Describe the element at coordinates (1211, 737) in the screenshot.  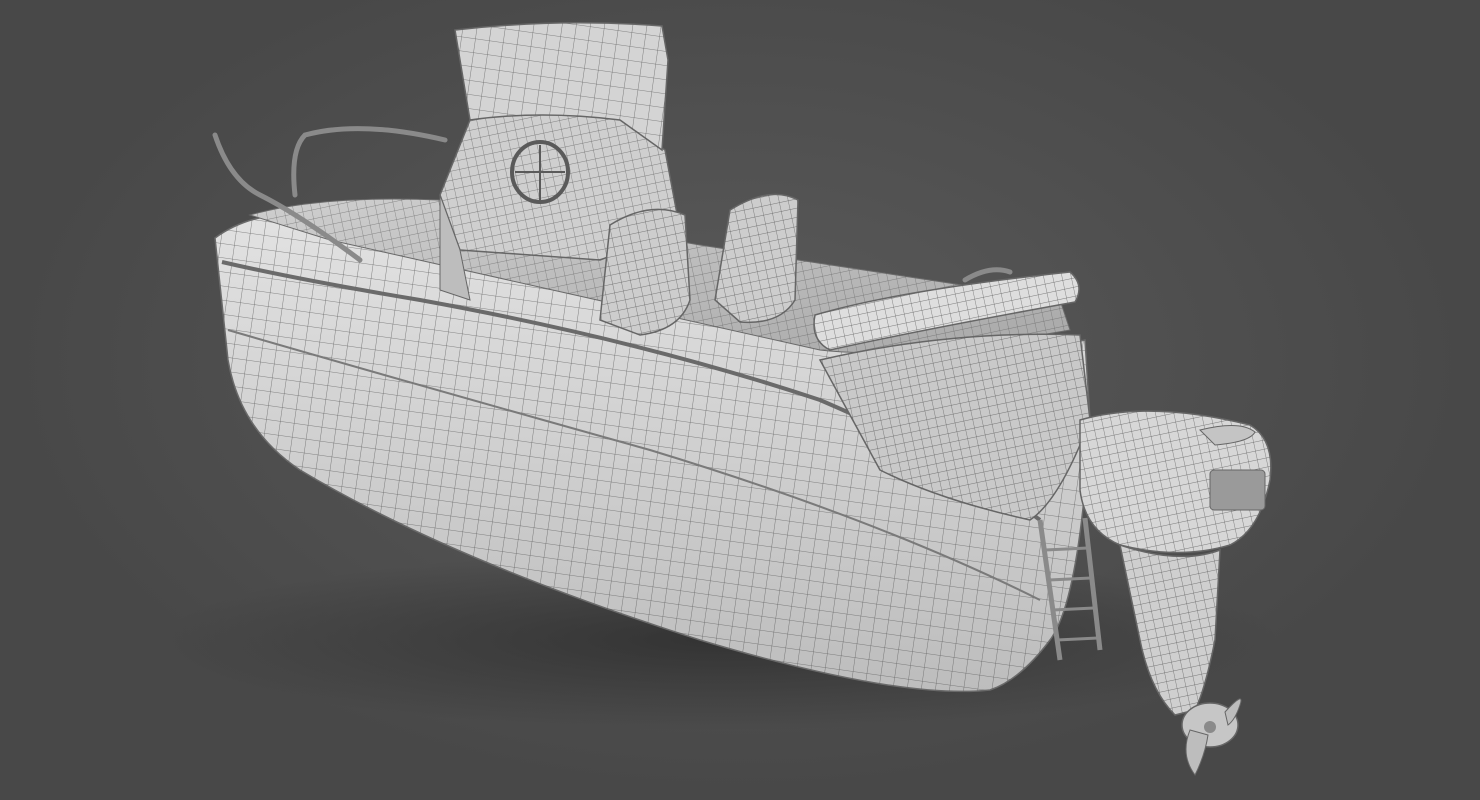
I see `propeller` at that location.